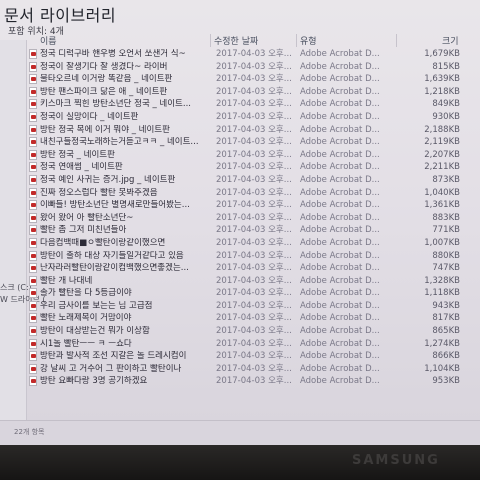 The image size is (480, 480). I want to click on file-name: 정국 디럭구바 핸우병 오언서 쏘샌거 식~, so click(113, 54).